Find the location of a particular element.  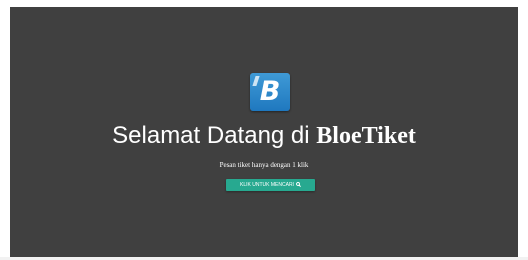

search-button-label: KLIK UNTUK MENCARI is located at coordinates (267, 185).